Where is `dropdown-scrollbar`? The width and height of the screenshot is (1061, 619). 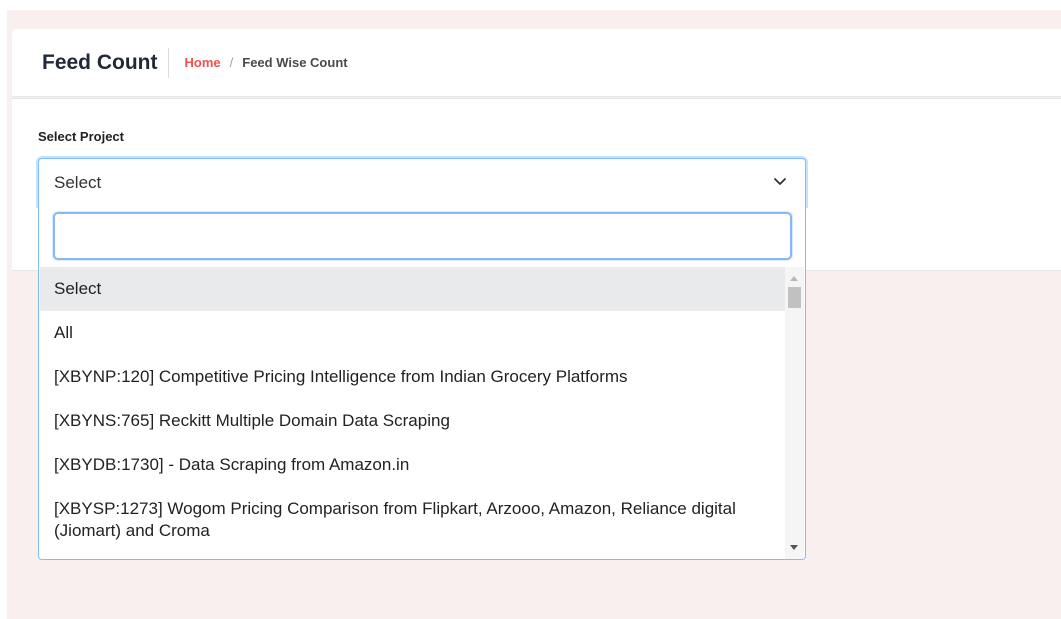 dropdown-scrollbar is located at coordinates (794, 413).